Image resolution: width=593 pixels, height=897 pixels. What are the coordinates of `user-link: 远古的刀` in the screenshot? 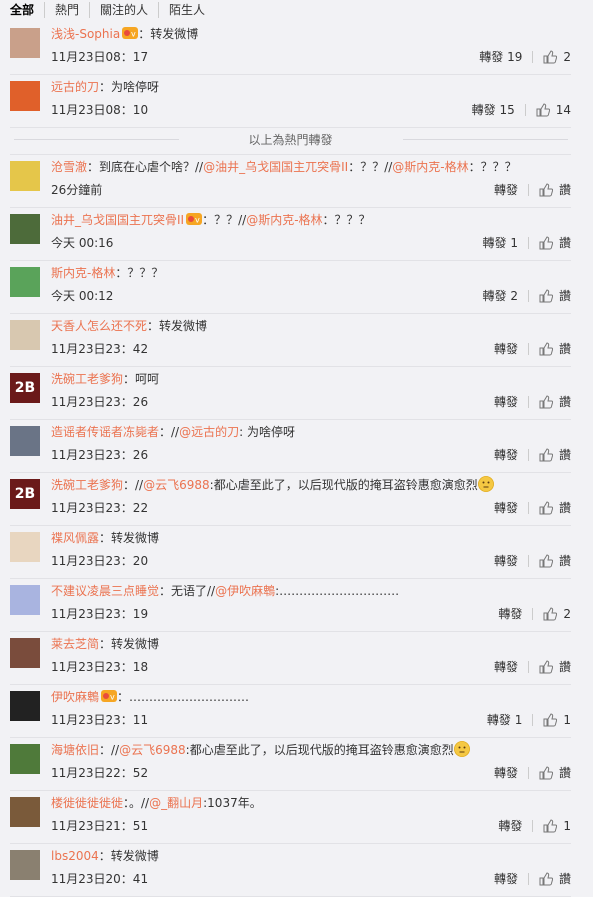 It's located at (75, 87).